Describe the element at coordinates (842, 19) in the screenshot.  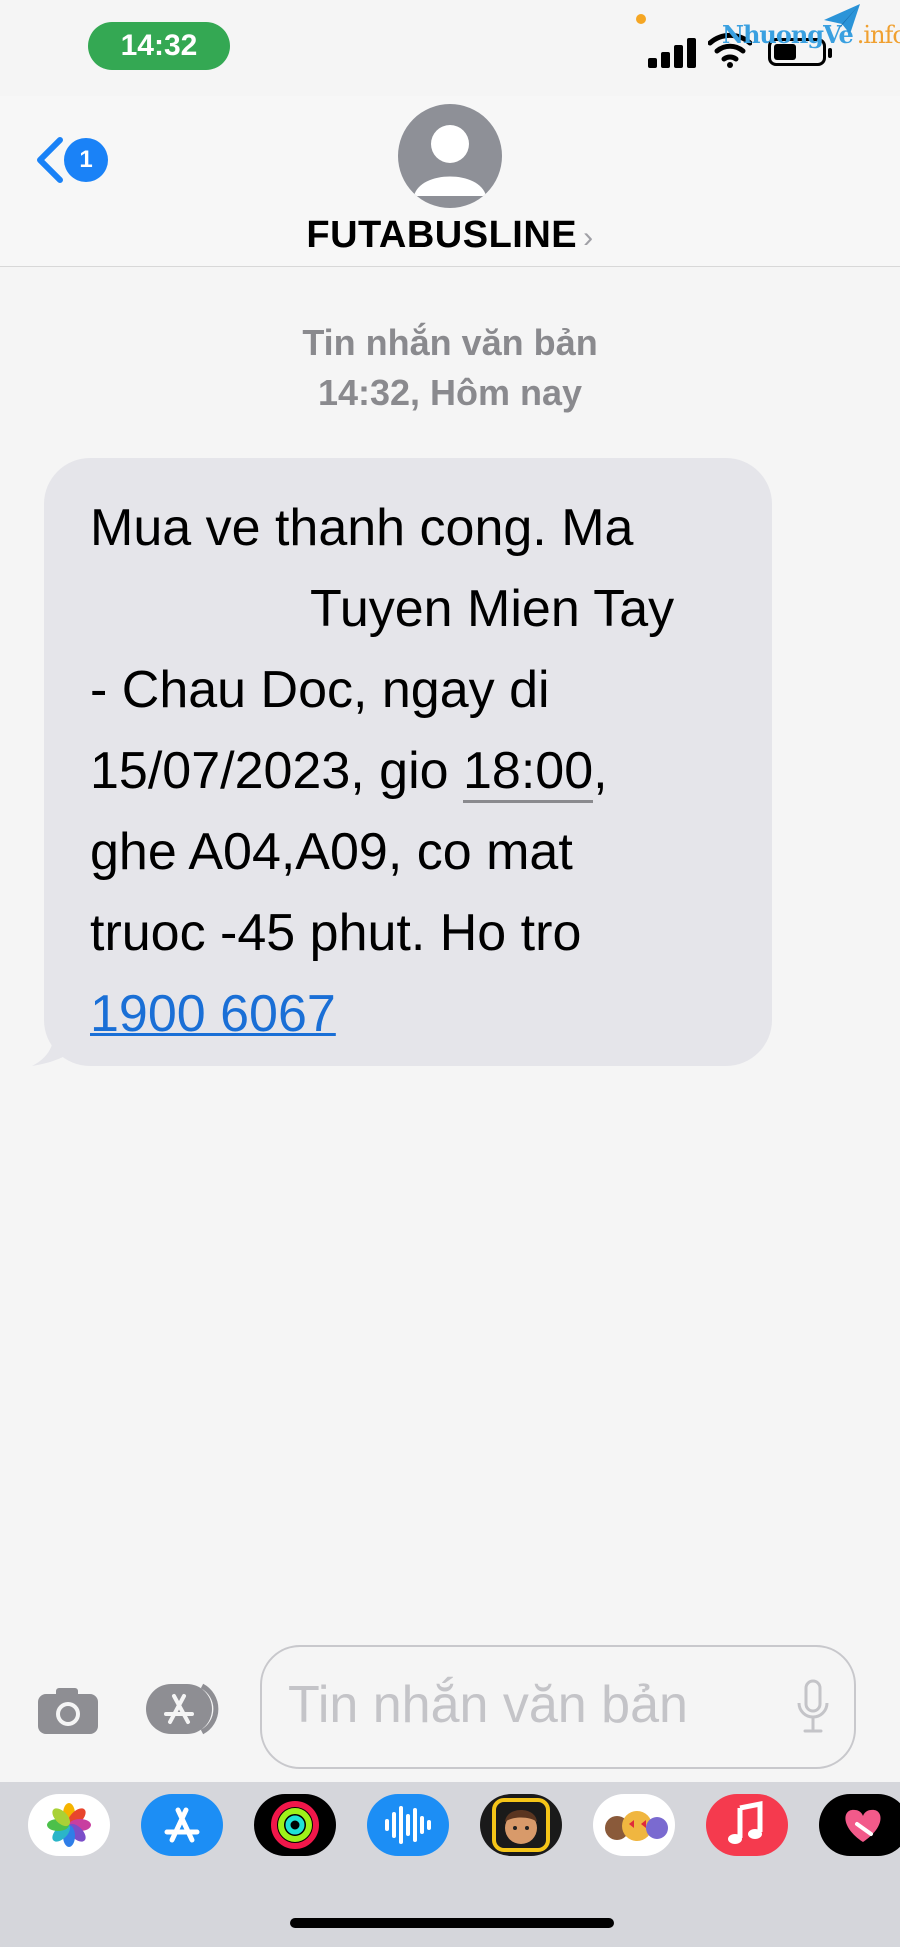
I see `paper-plane-icon` at that location.